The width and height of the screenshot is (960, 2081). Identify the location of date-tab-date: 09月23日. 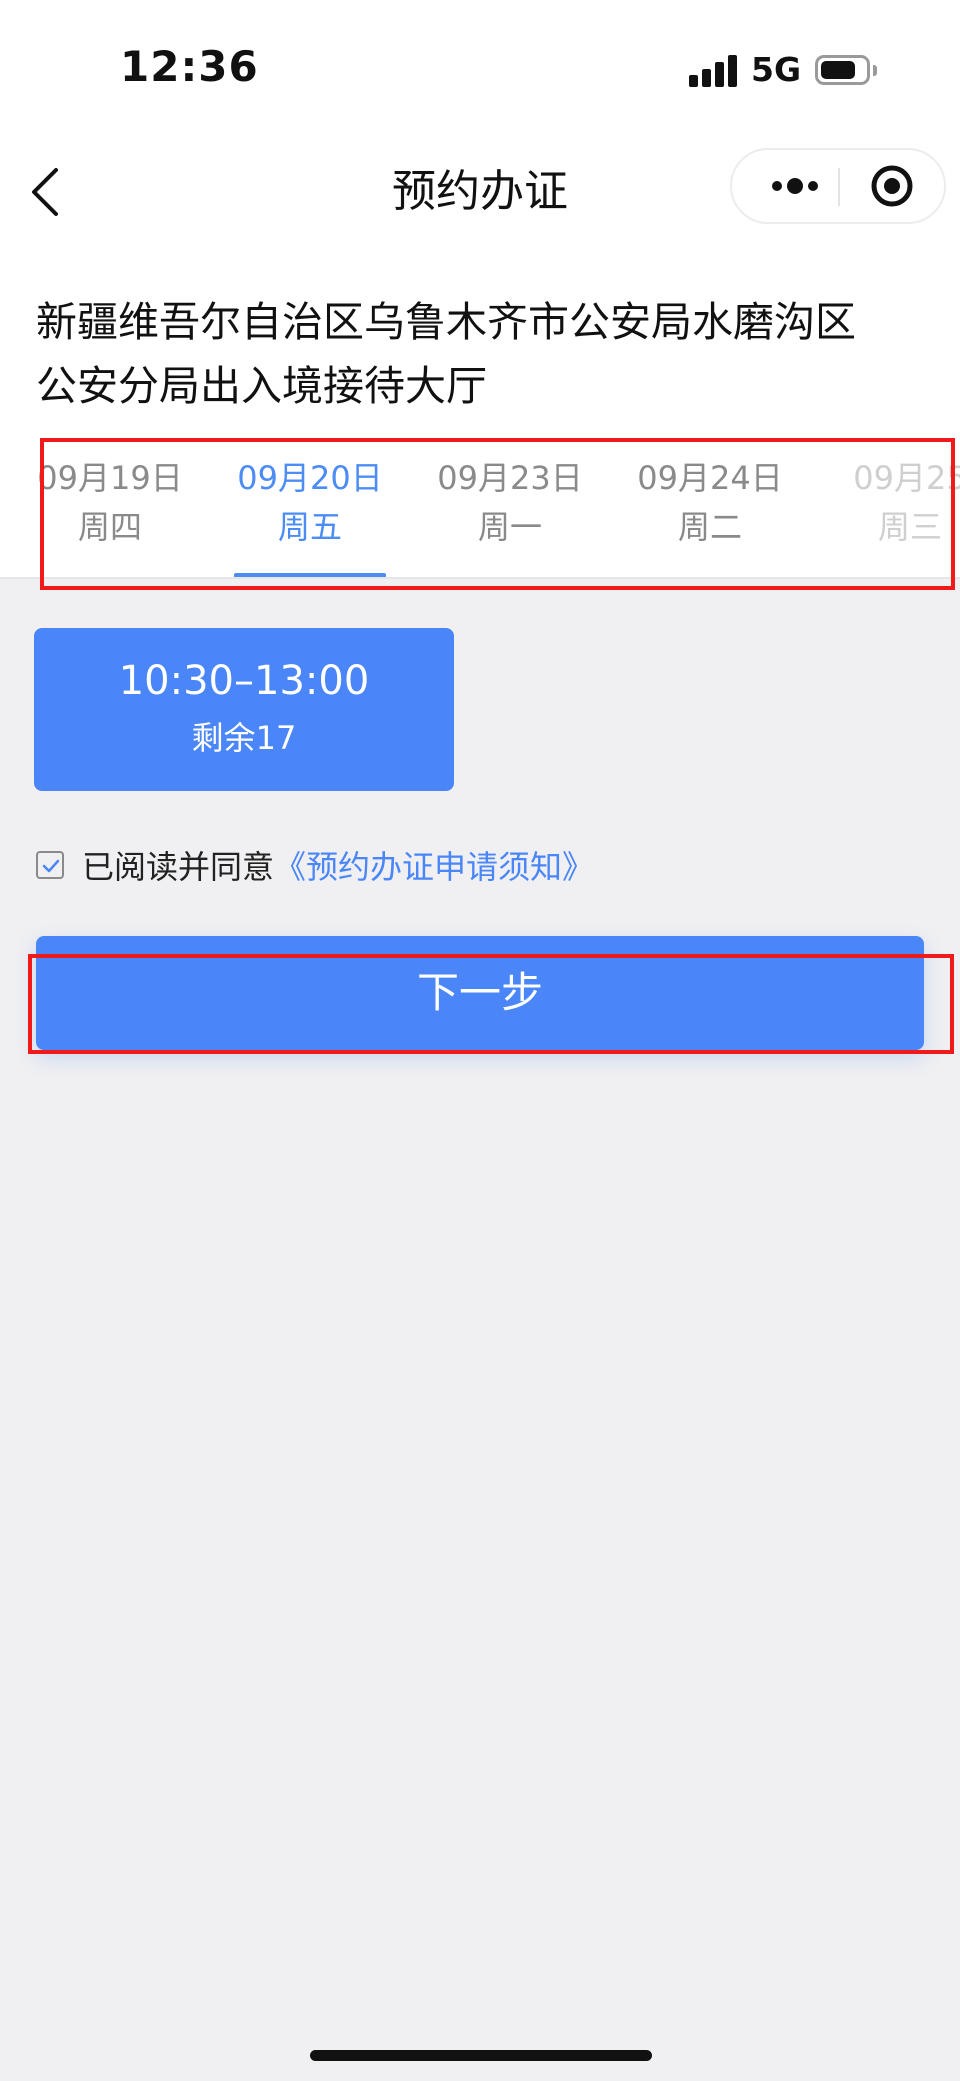
(510, 478).